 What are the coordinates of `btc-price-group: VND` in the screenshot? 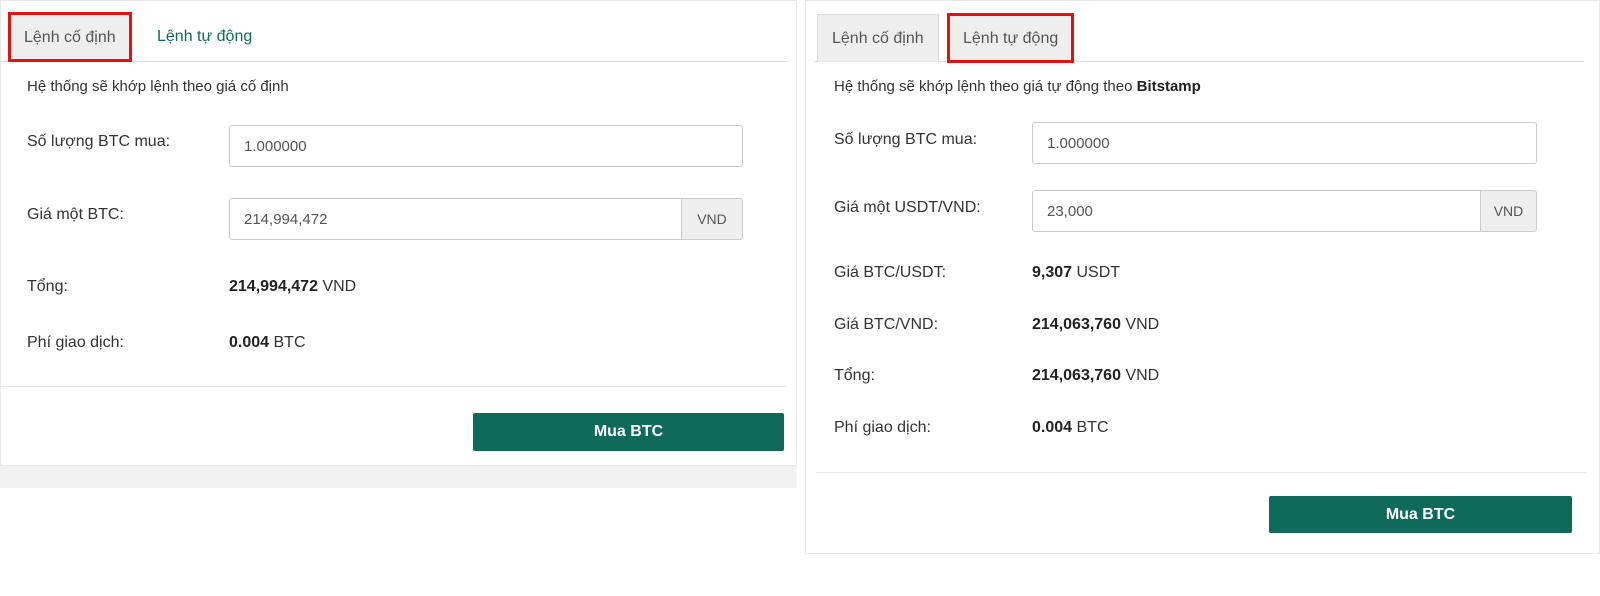 It's located at (486, 219).